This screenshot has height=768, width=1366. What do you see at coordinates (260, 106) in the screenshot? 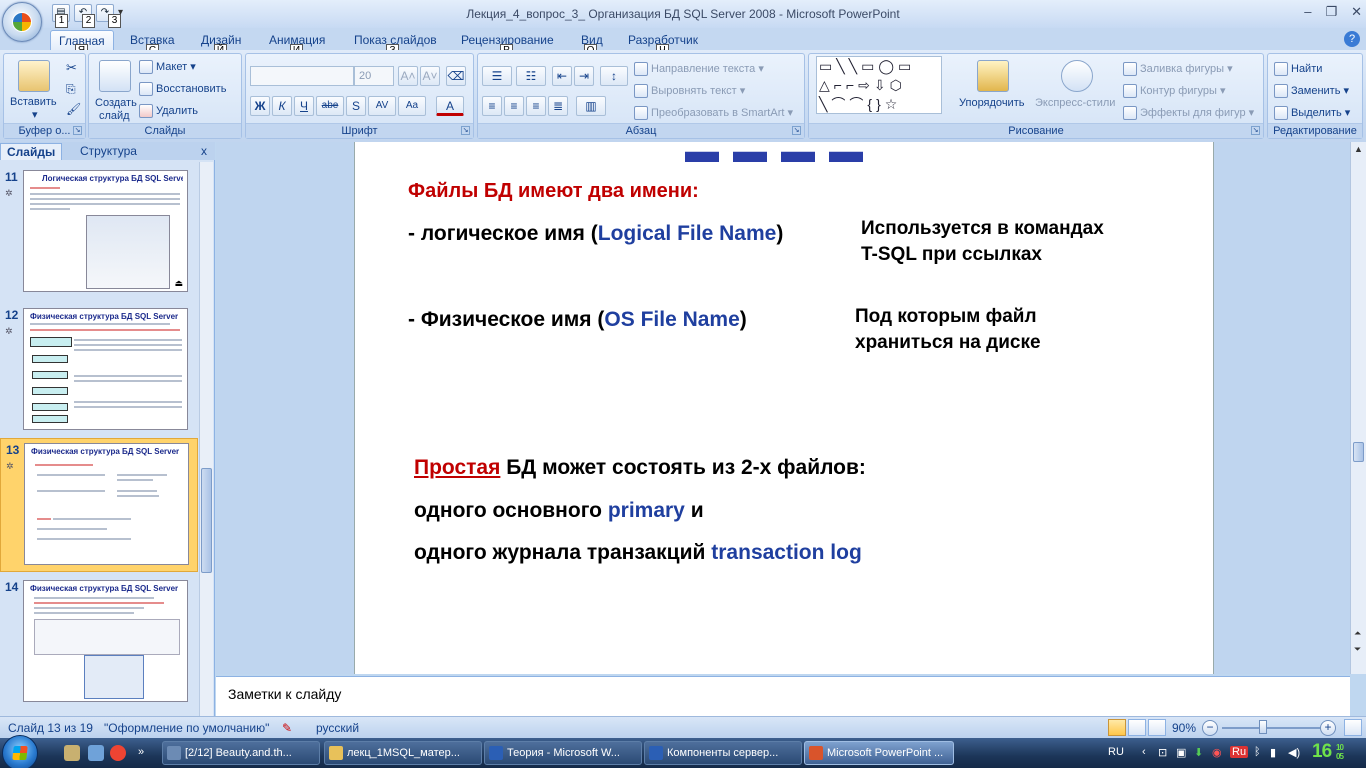
I see `bold-button: Ж` at bounding box center [260, 106].